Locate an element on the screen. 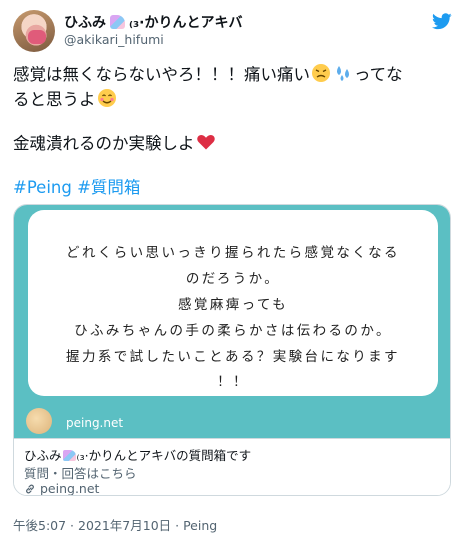 The image size is (466, 540). tweet-line-1: 感覚は無くならないやろ！！！痛い痛い ってな is located at coordinates (233, 74).